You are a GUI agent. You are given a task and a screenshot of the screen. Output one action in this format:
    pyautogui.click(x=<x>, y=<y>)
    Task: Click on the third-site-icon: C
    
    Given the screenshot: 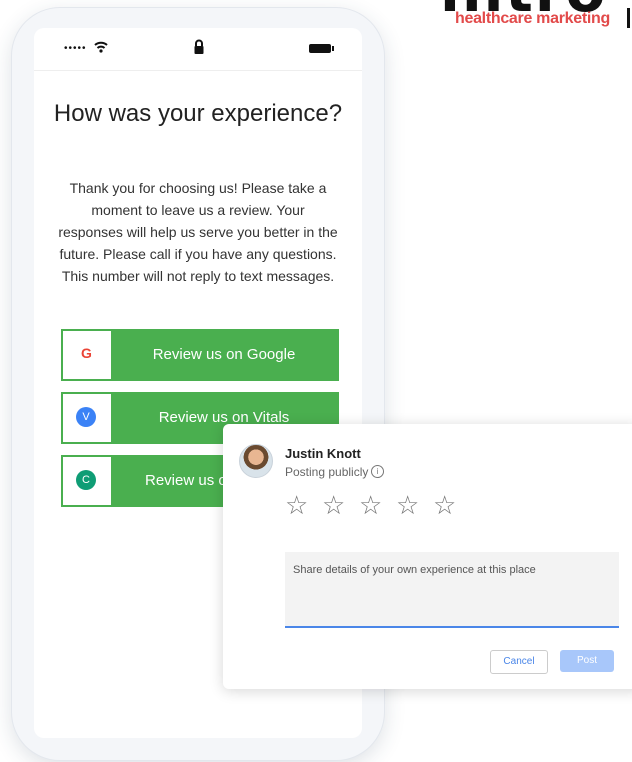 What is the action you would take?
    pyautogui.click(x=86, y=480)
    